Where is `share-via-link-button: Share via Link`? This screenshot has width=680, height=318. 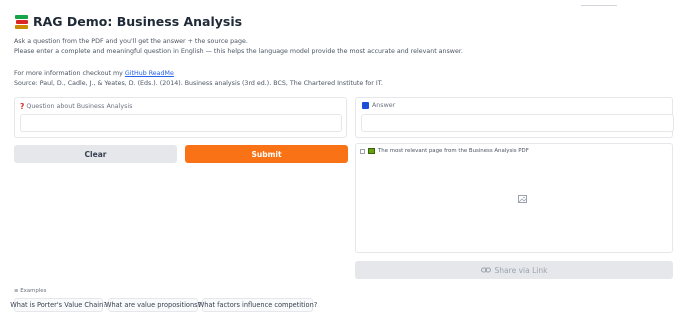
share-via-link-button: Share via Link is located at coordinates (514, 270).